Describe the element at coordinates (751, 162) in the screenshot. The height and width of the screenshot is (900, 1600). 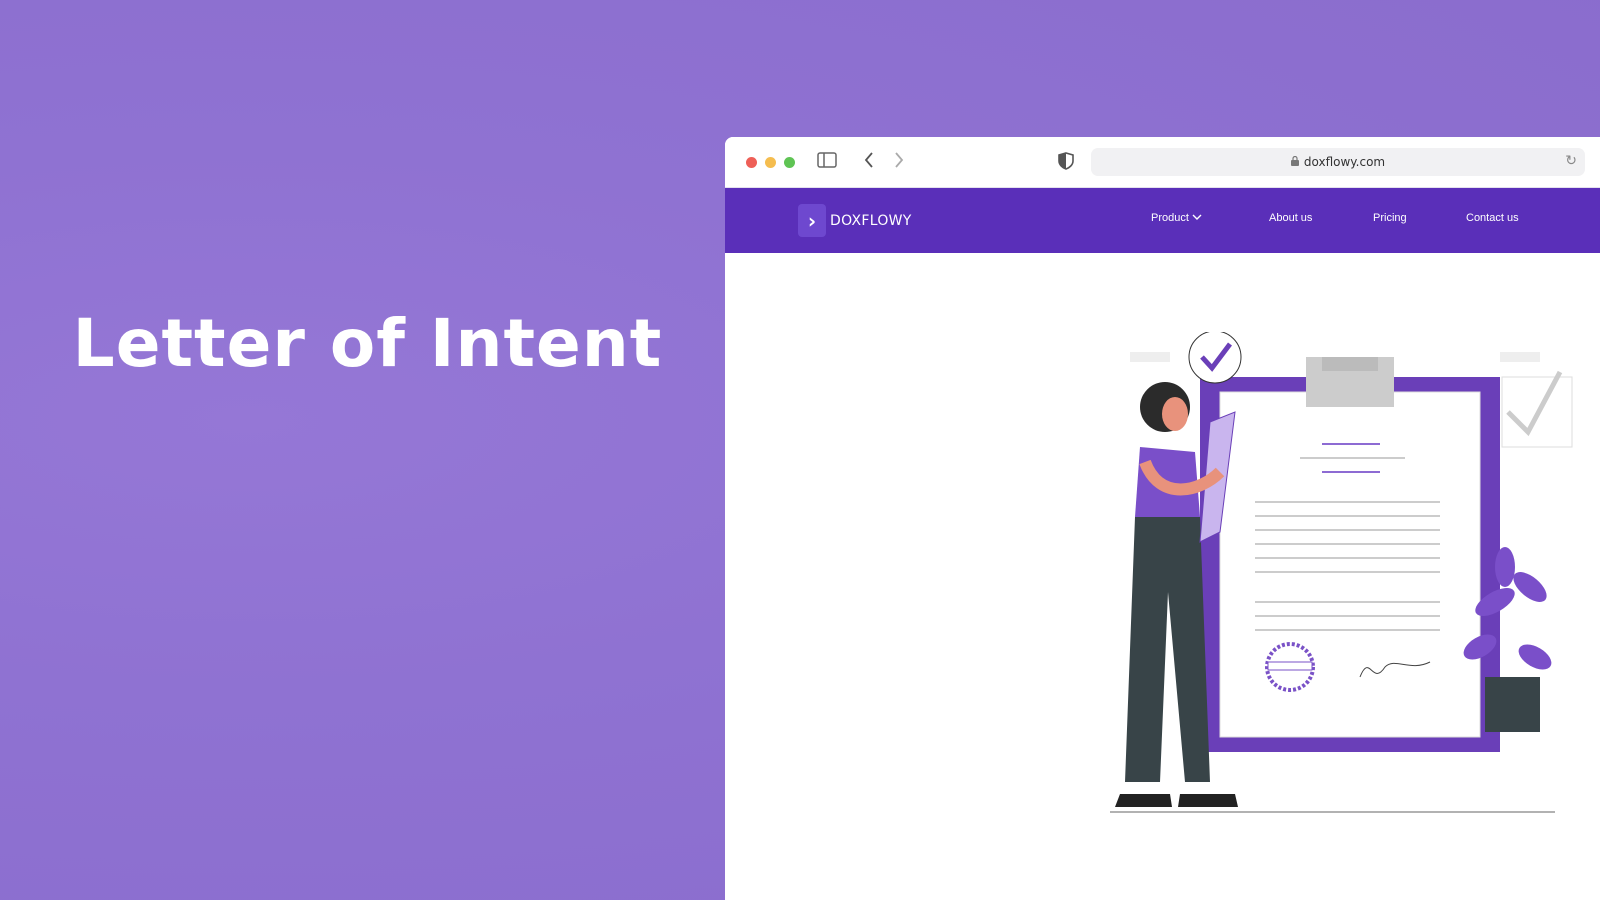
I see `close-dot` at that location.